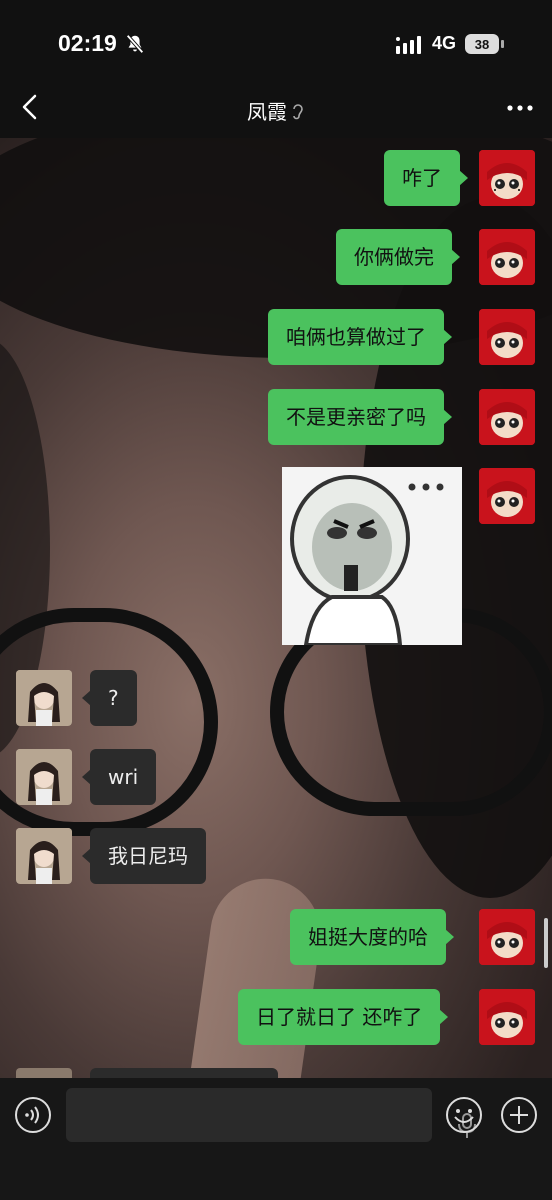 The image size is (552, 1200). What do you see at coordinates (360, 417) in the screenshot?
I see `message-bubble-me: 不是更亲密了吗` at bounding box center [360, 417].